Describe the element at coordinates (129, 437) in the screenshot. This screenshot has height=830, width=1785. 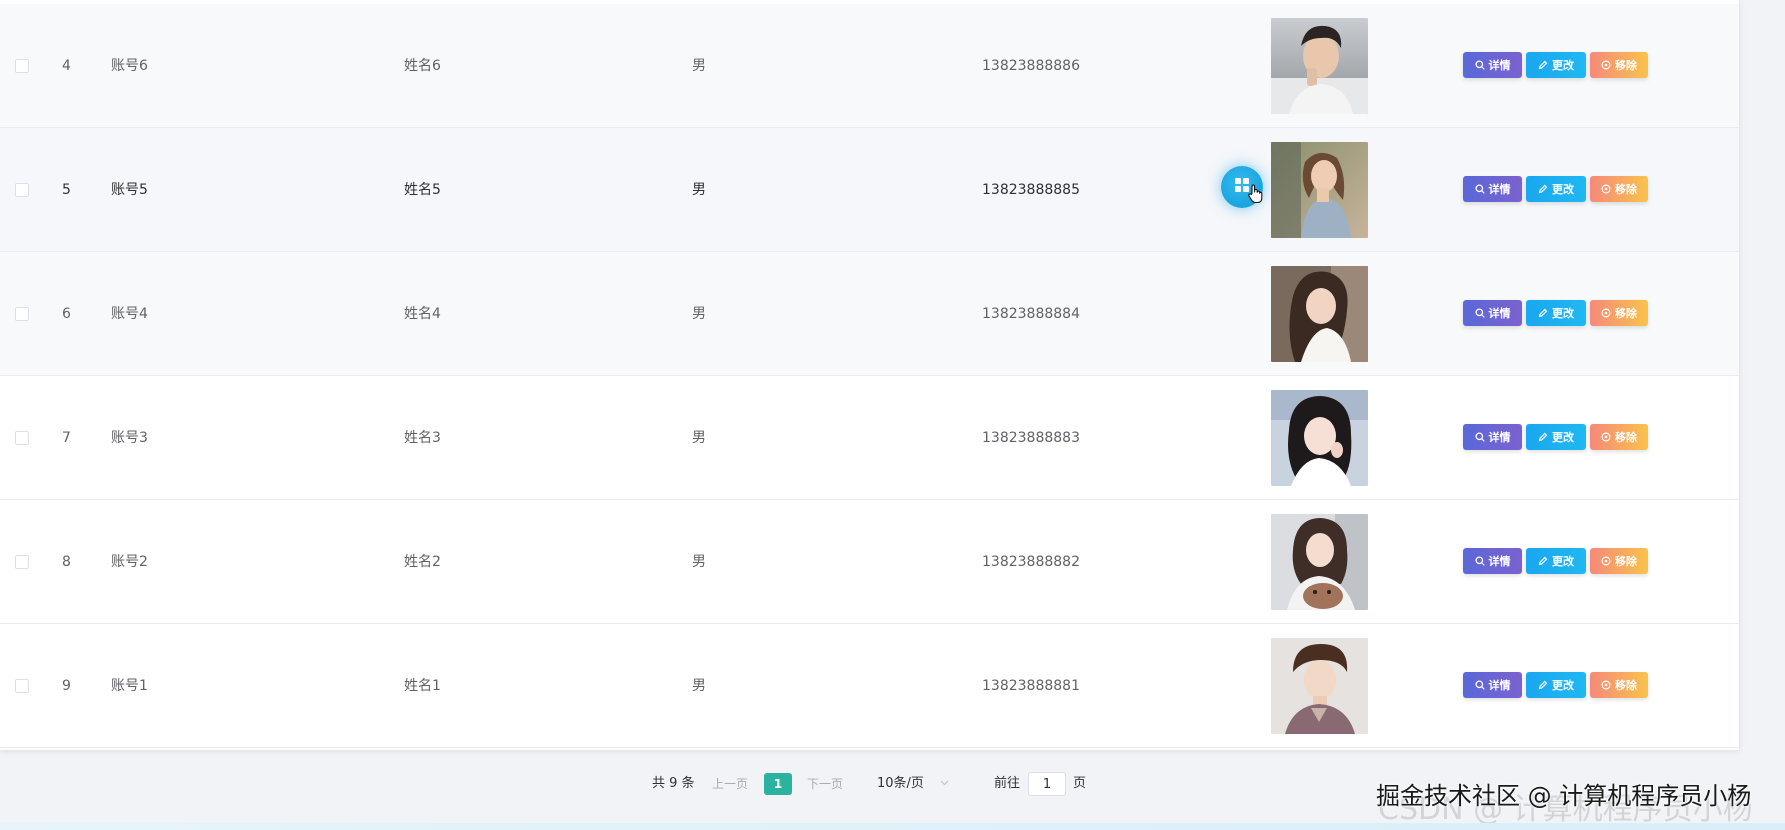
I see `row-account: 账号3` at that location.